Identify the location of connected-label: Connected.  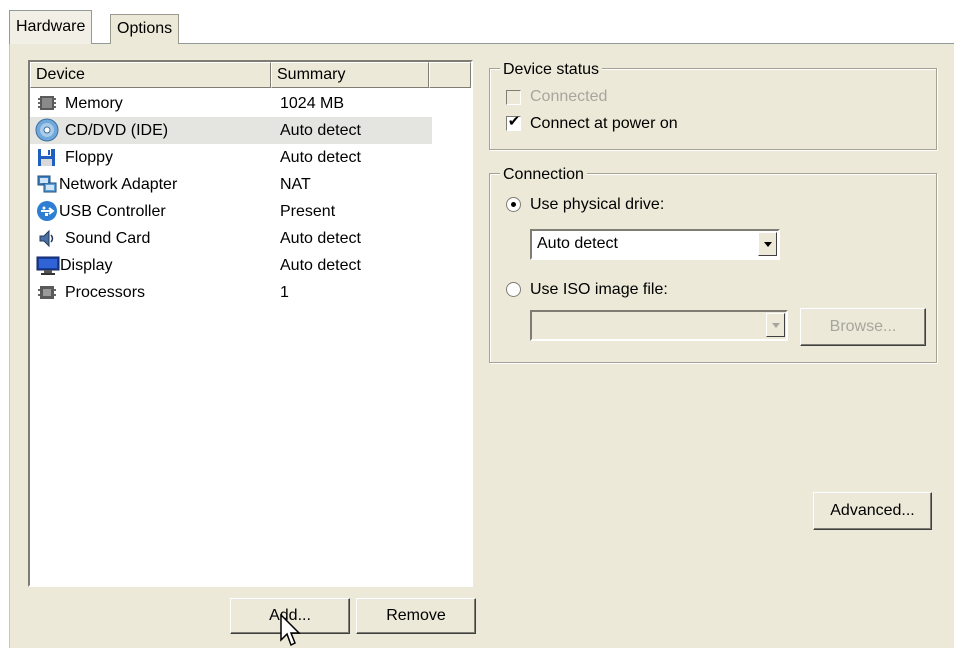
(569, 96).